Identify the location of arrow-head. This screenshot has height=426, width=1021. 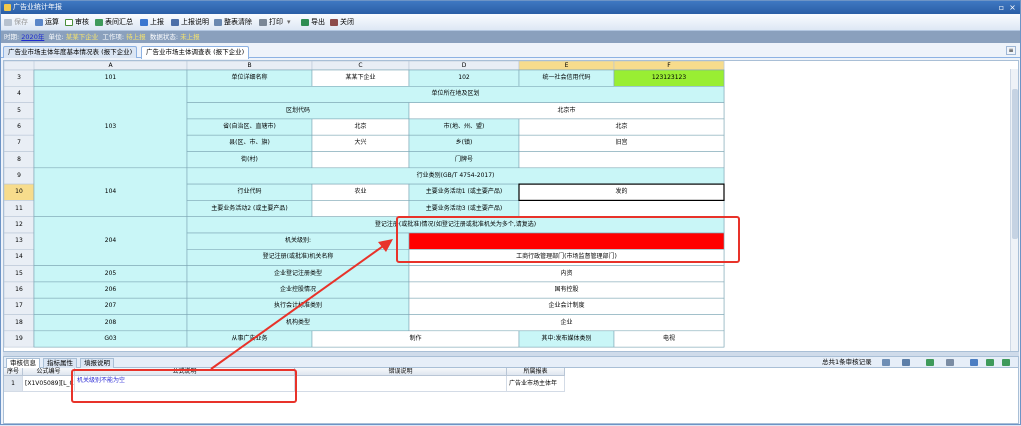
(385, 245).